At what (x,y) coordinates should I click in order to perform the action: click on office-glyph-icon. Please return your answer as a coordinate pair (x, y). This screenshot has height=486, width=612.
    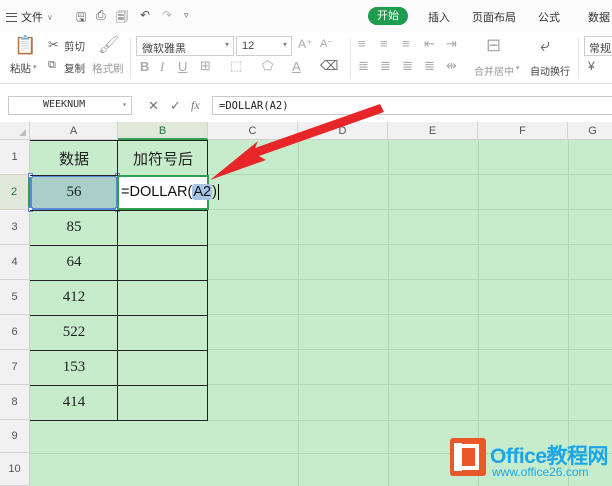
    Looking at the image, I should click on (466, 457).